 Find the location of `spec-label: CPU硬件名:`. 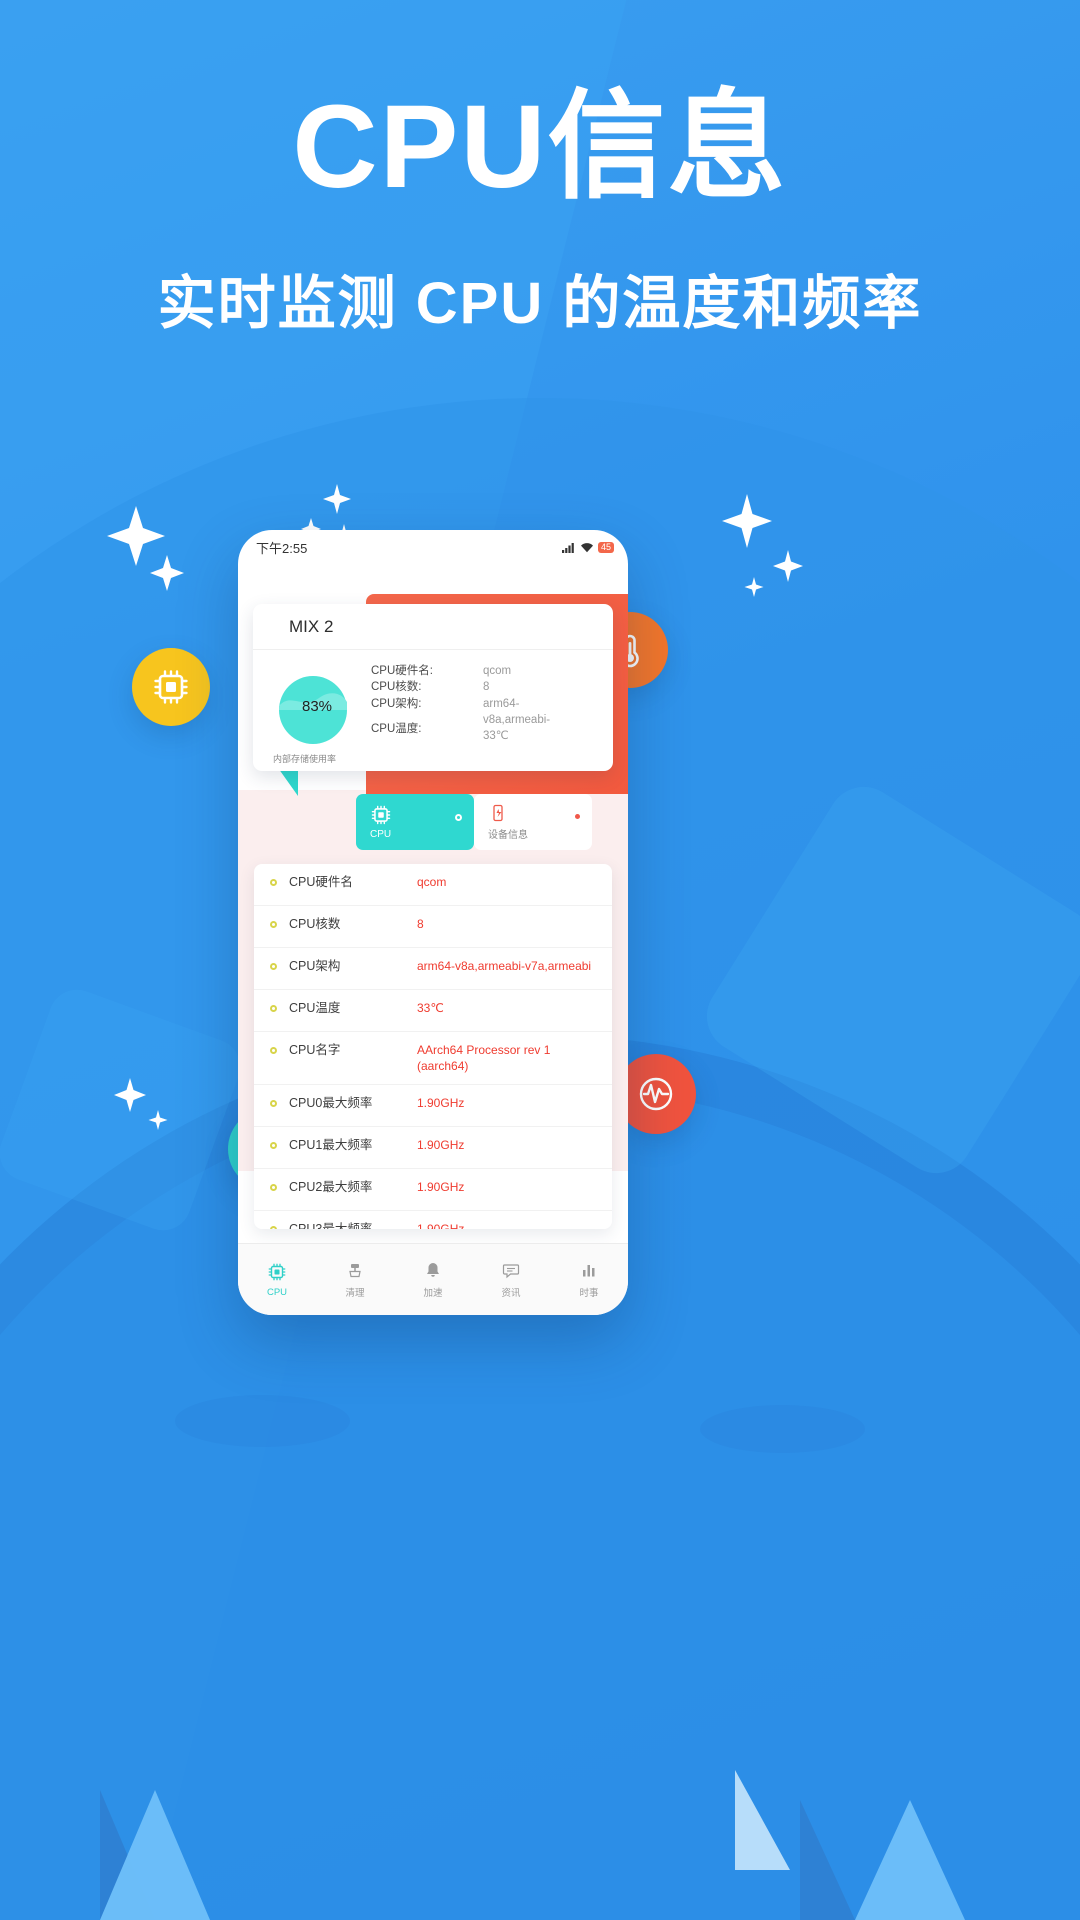

spec-label: CPU硬件名: is located at coordinates (402, 671).